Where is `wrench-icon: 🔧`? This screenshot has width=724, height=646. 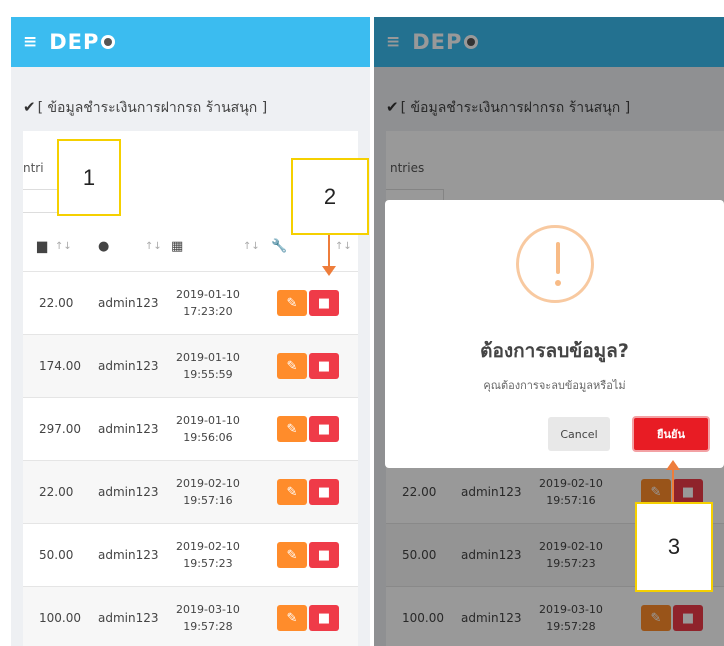 wrench-icon: 🔧 is located at coordinates (279, 246).